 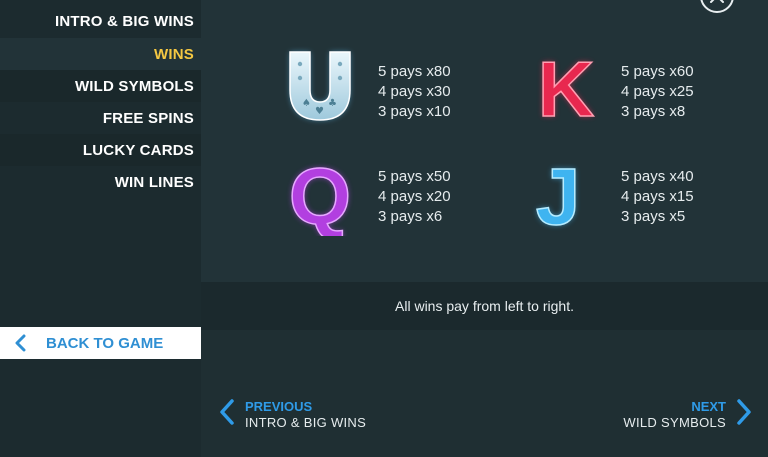 I want to click on sidebar-item-label: FREE SPINS, so click(x=148, y=118).